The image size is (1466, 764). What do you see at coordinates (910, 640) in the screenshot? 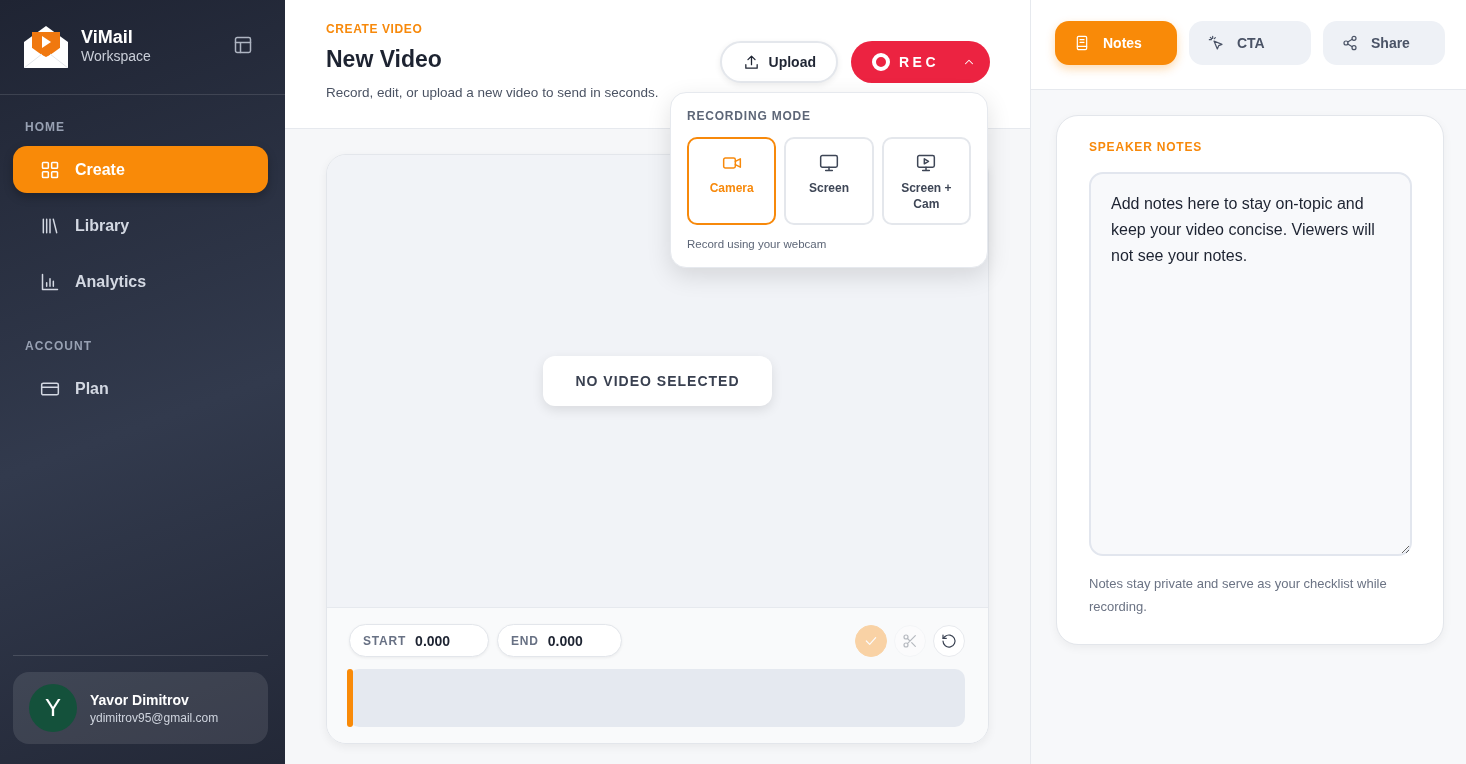
I see `scissors-icon` at bounding box center [910, 640].